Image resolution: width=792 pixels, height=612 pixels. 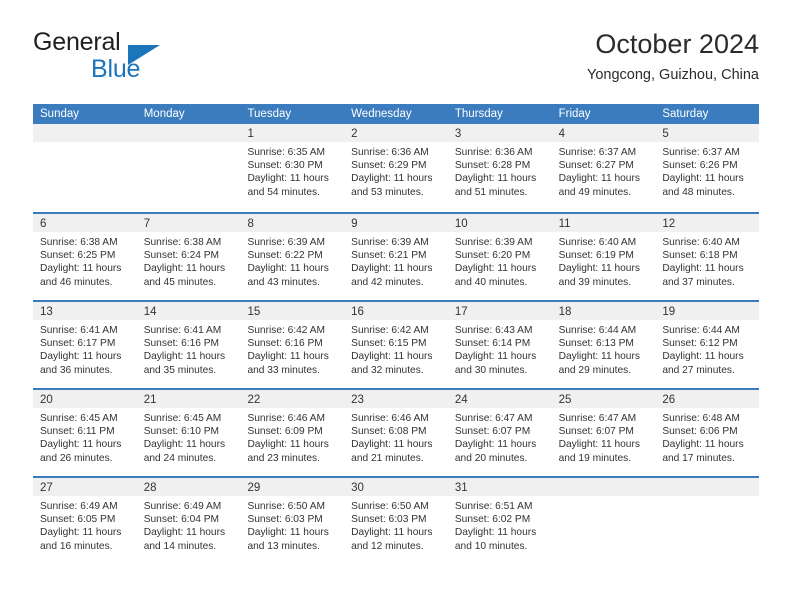 What do you see at coordinates (499, 223) in the screenshot?
I see `day-number-band: 10` at bounding box center [499, 223].